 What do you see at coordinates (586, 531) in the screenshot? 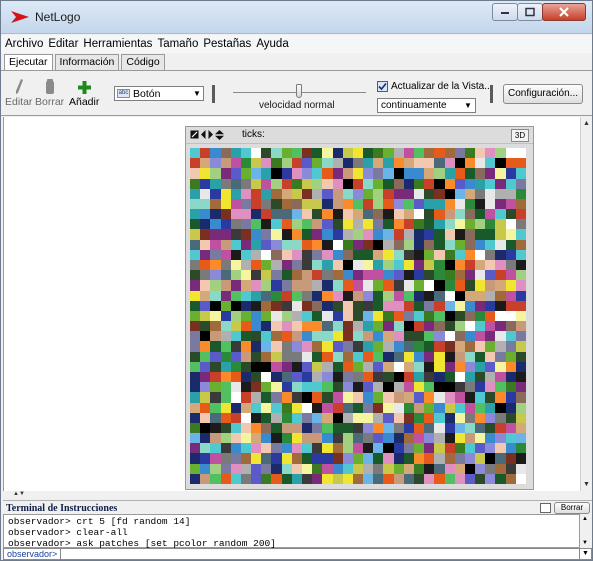
I see `command-output-scrollbar: ▲ ▼` at bounding box center [586, 531].